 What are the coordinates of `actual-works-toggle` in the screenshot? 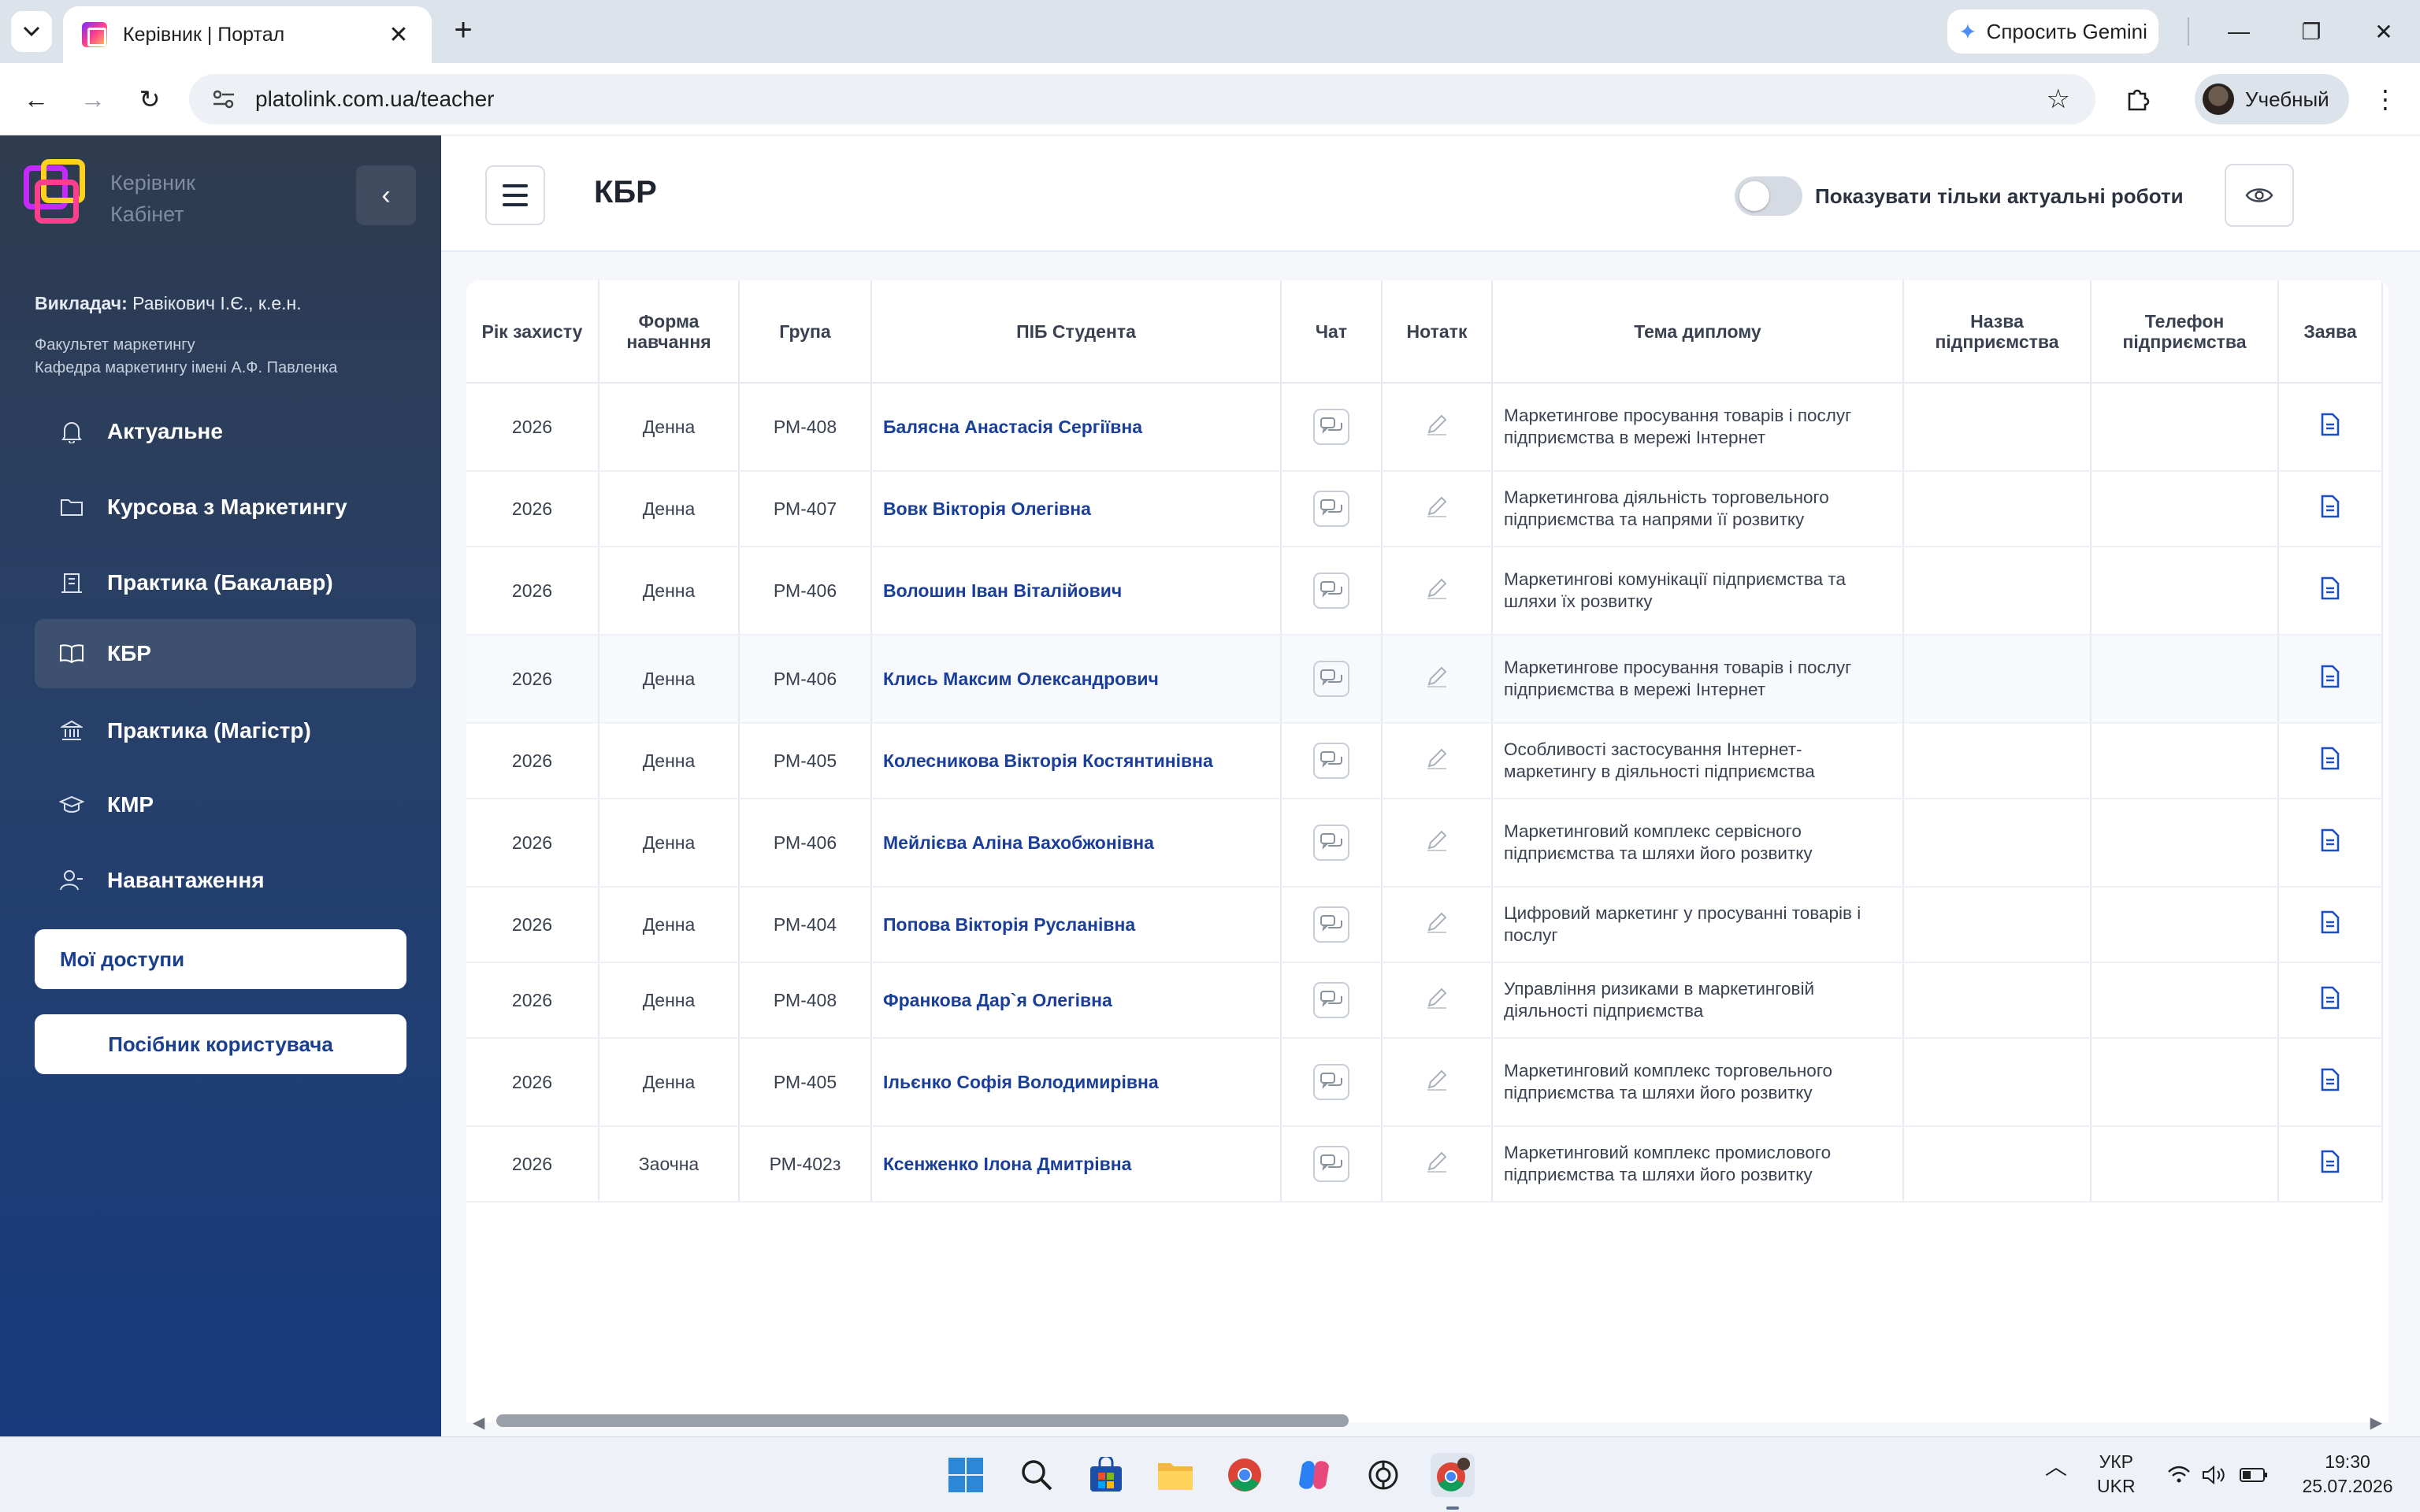 It's located at (1768, 196).